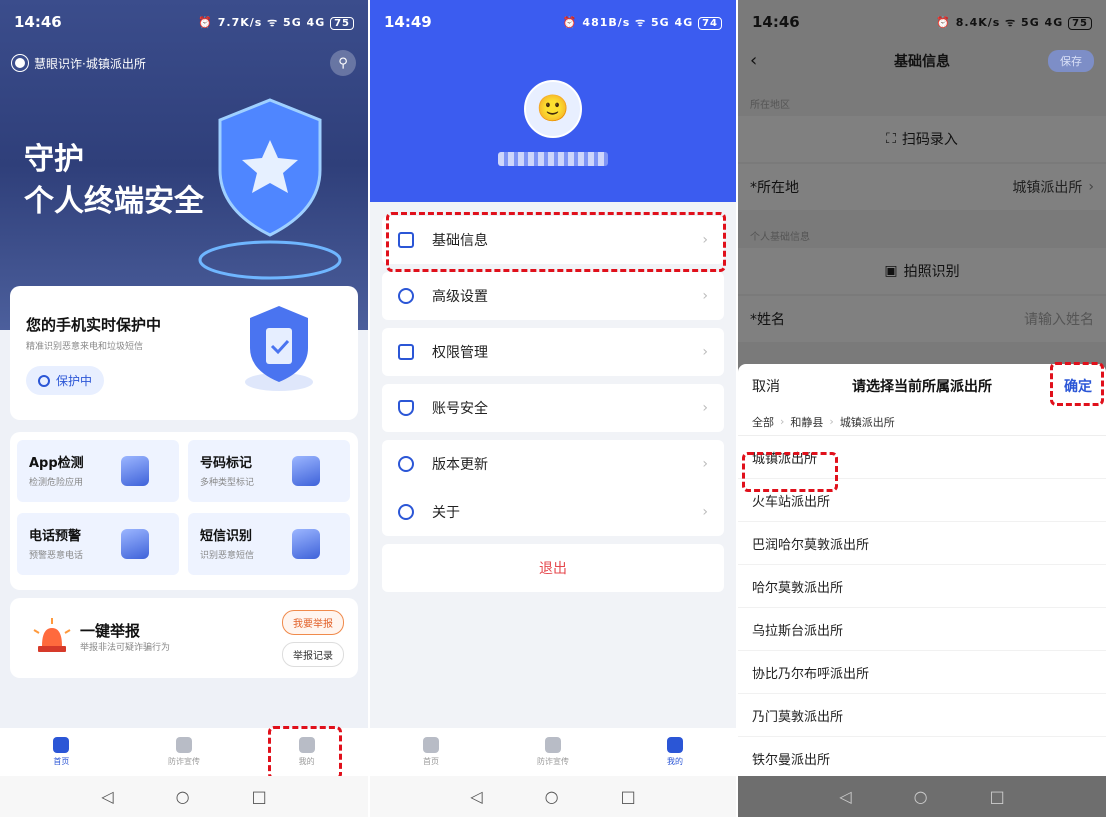 The height and width of the screenshot is (817, 1106). Describe the element at coordinates (922, 586) in the screenshot. I see `list-item: 哈尔莫敦派出所` at that location.